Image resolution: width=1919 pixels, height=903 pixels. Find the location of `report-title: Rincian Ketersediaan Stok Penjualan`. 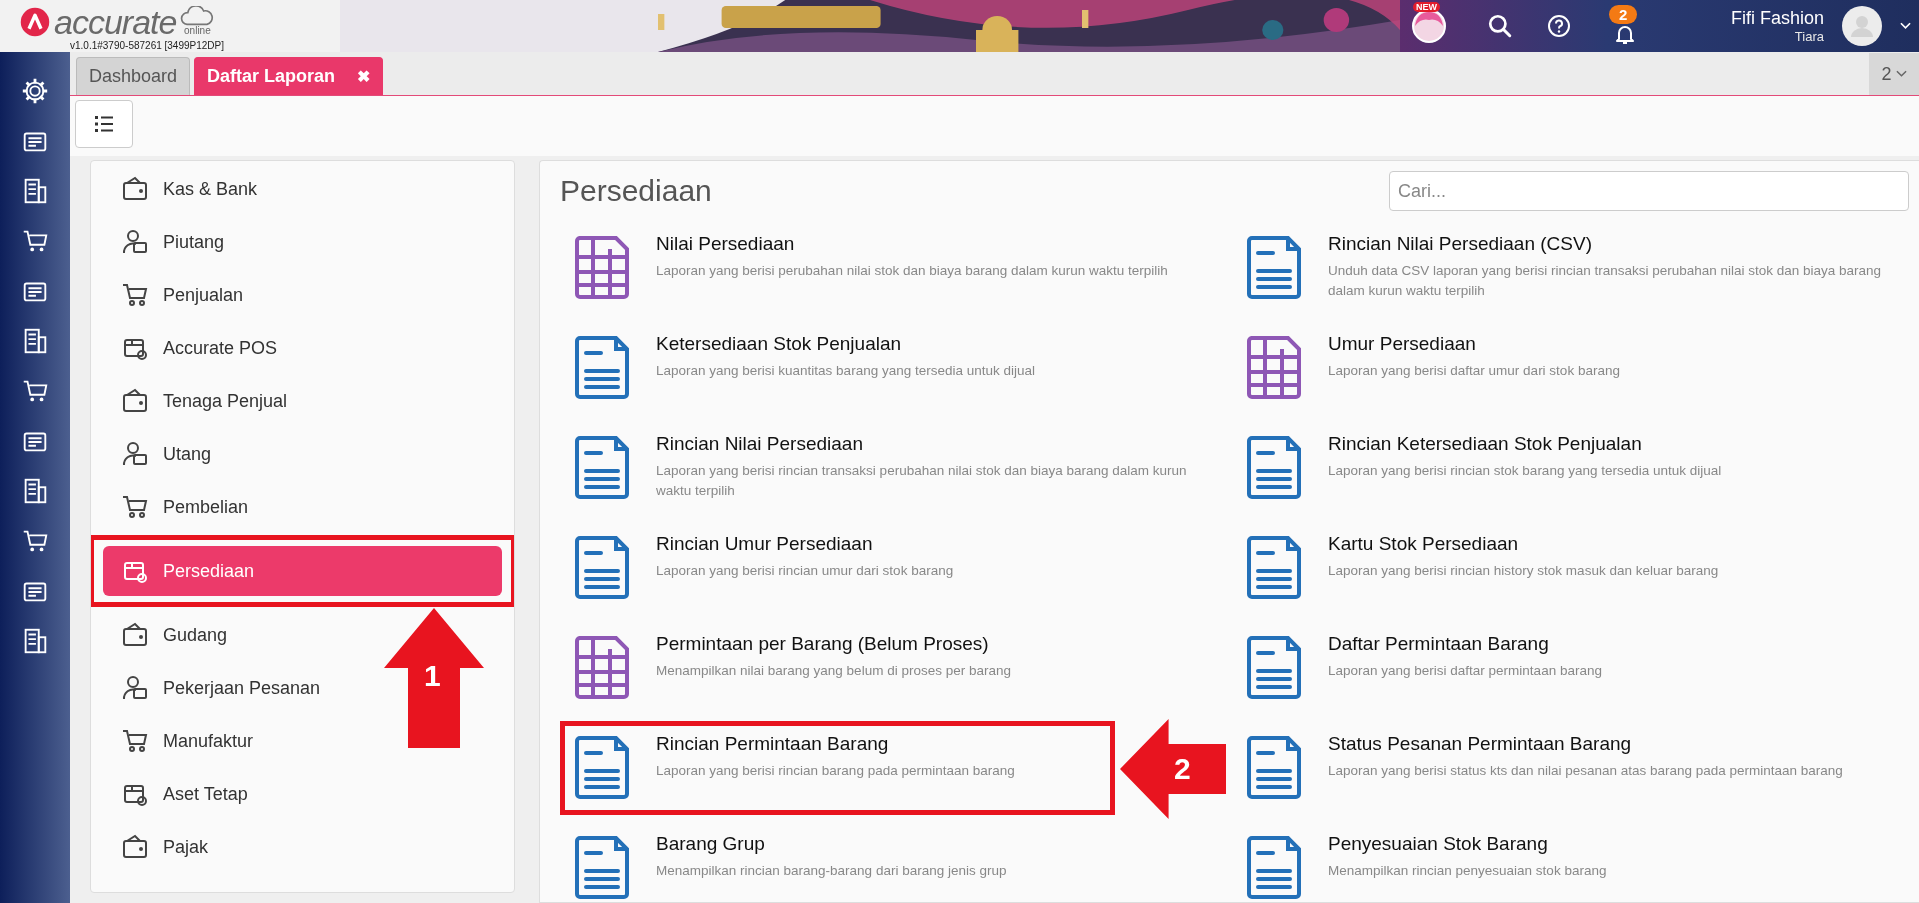

report-title: Rincian Ketersediaan Stok Penjualan is located at coordinates (1485, 444).